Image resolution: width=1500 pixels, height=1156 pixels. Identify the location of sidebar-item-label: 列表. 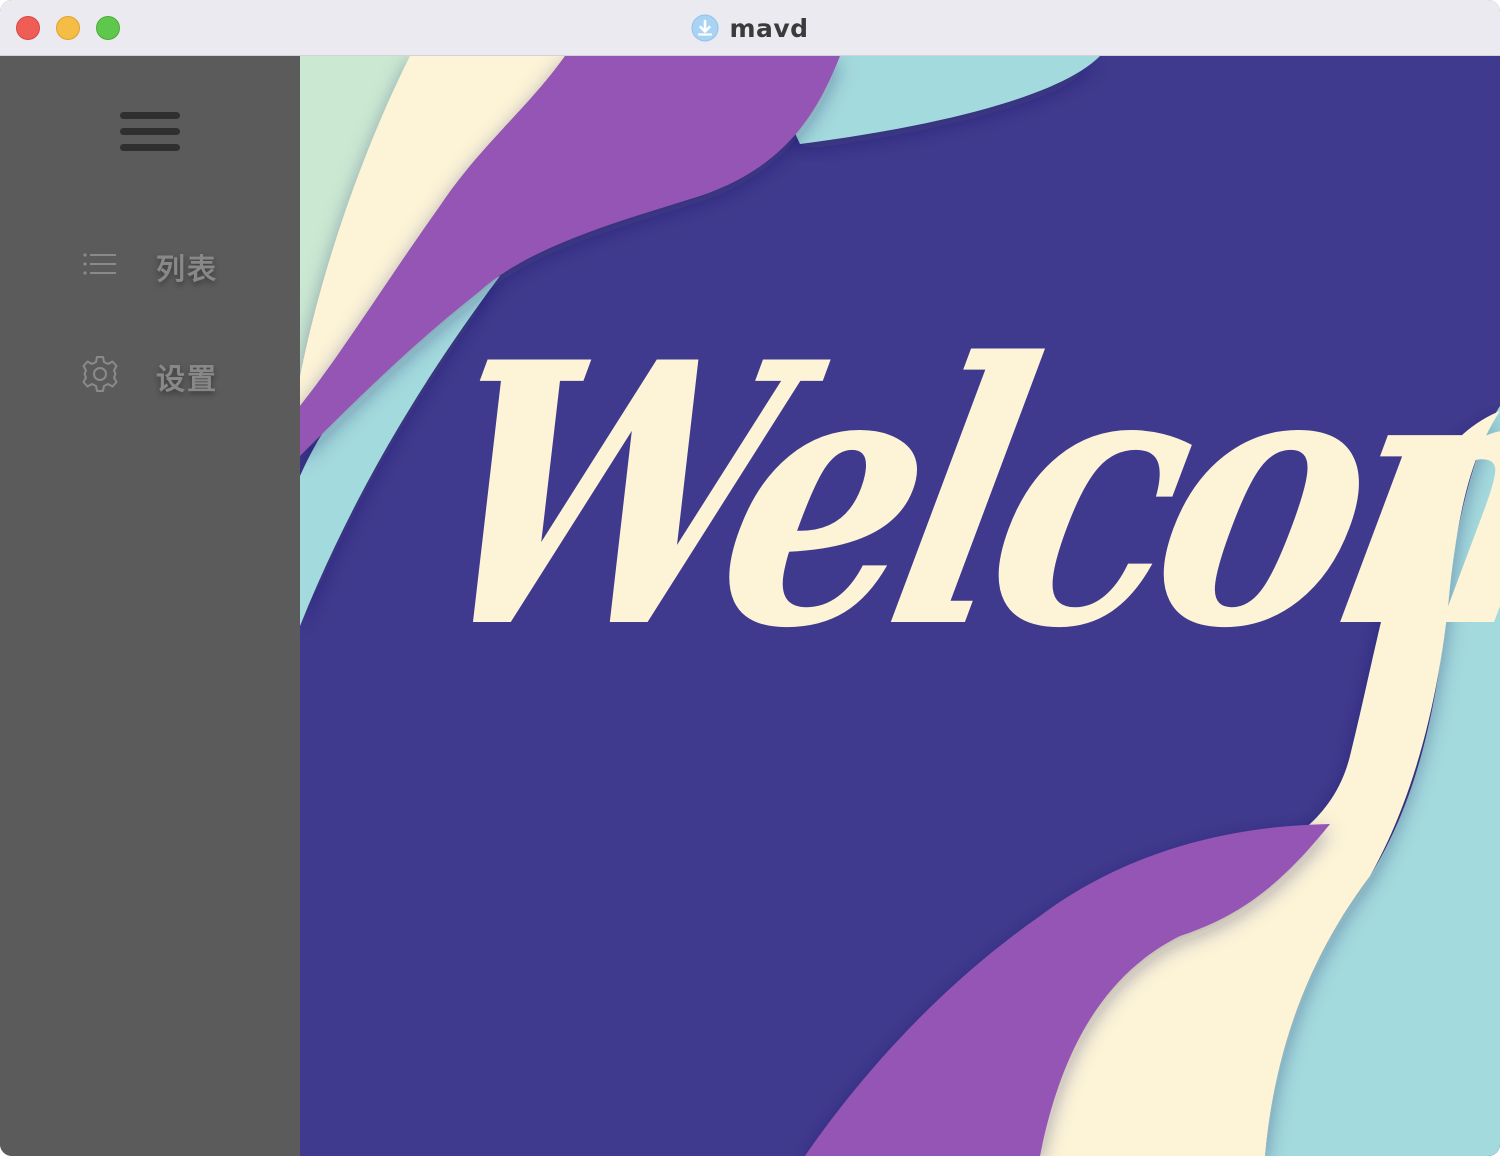
(187, 269).